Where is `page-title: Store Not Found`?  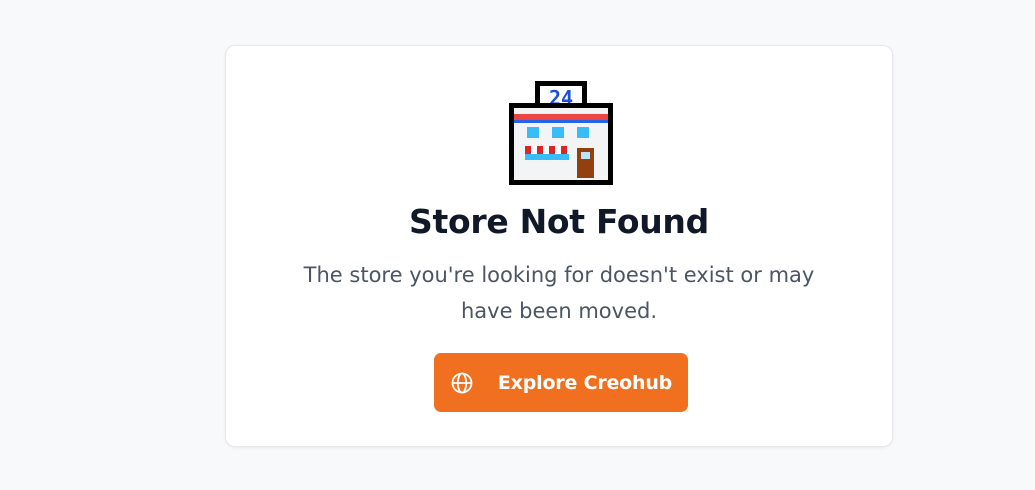 page-title: Store Not Found is located at coordinates (559, 221).